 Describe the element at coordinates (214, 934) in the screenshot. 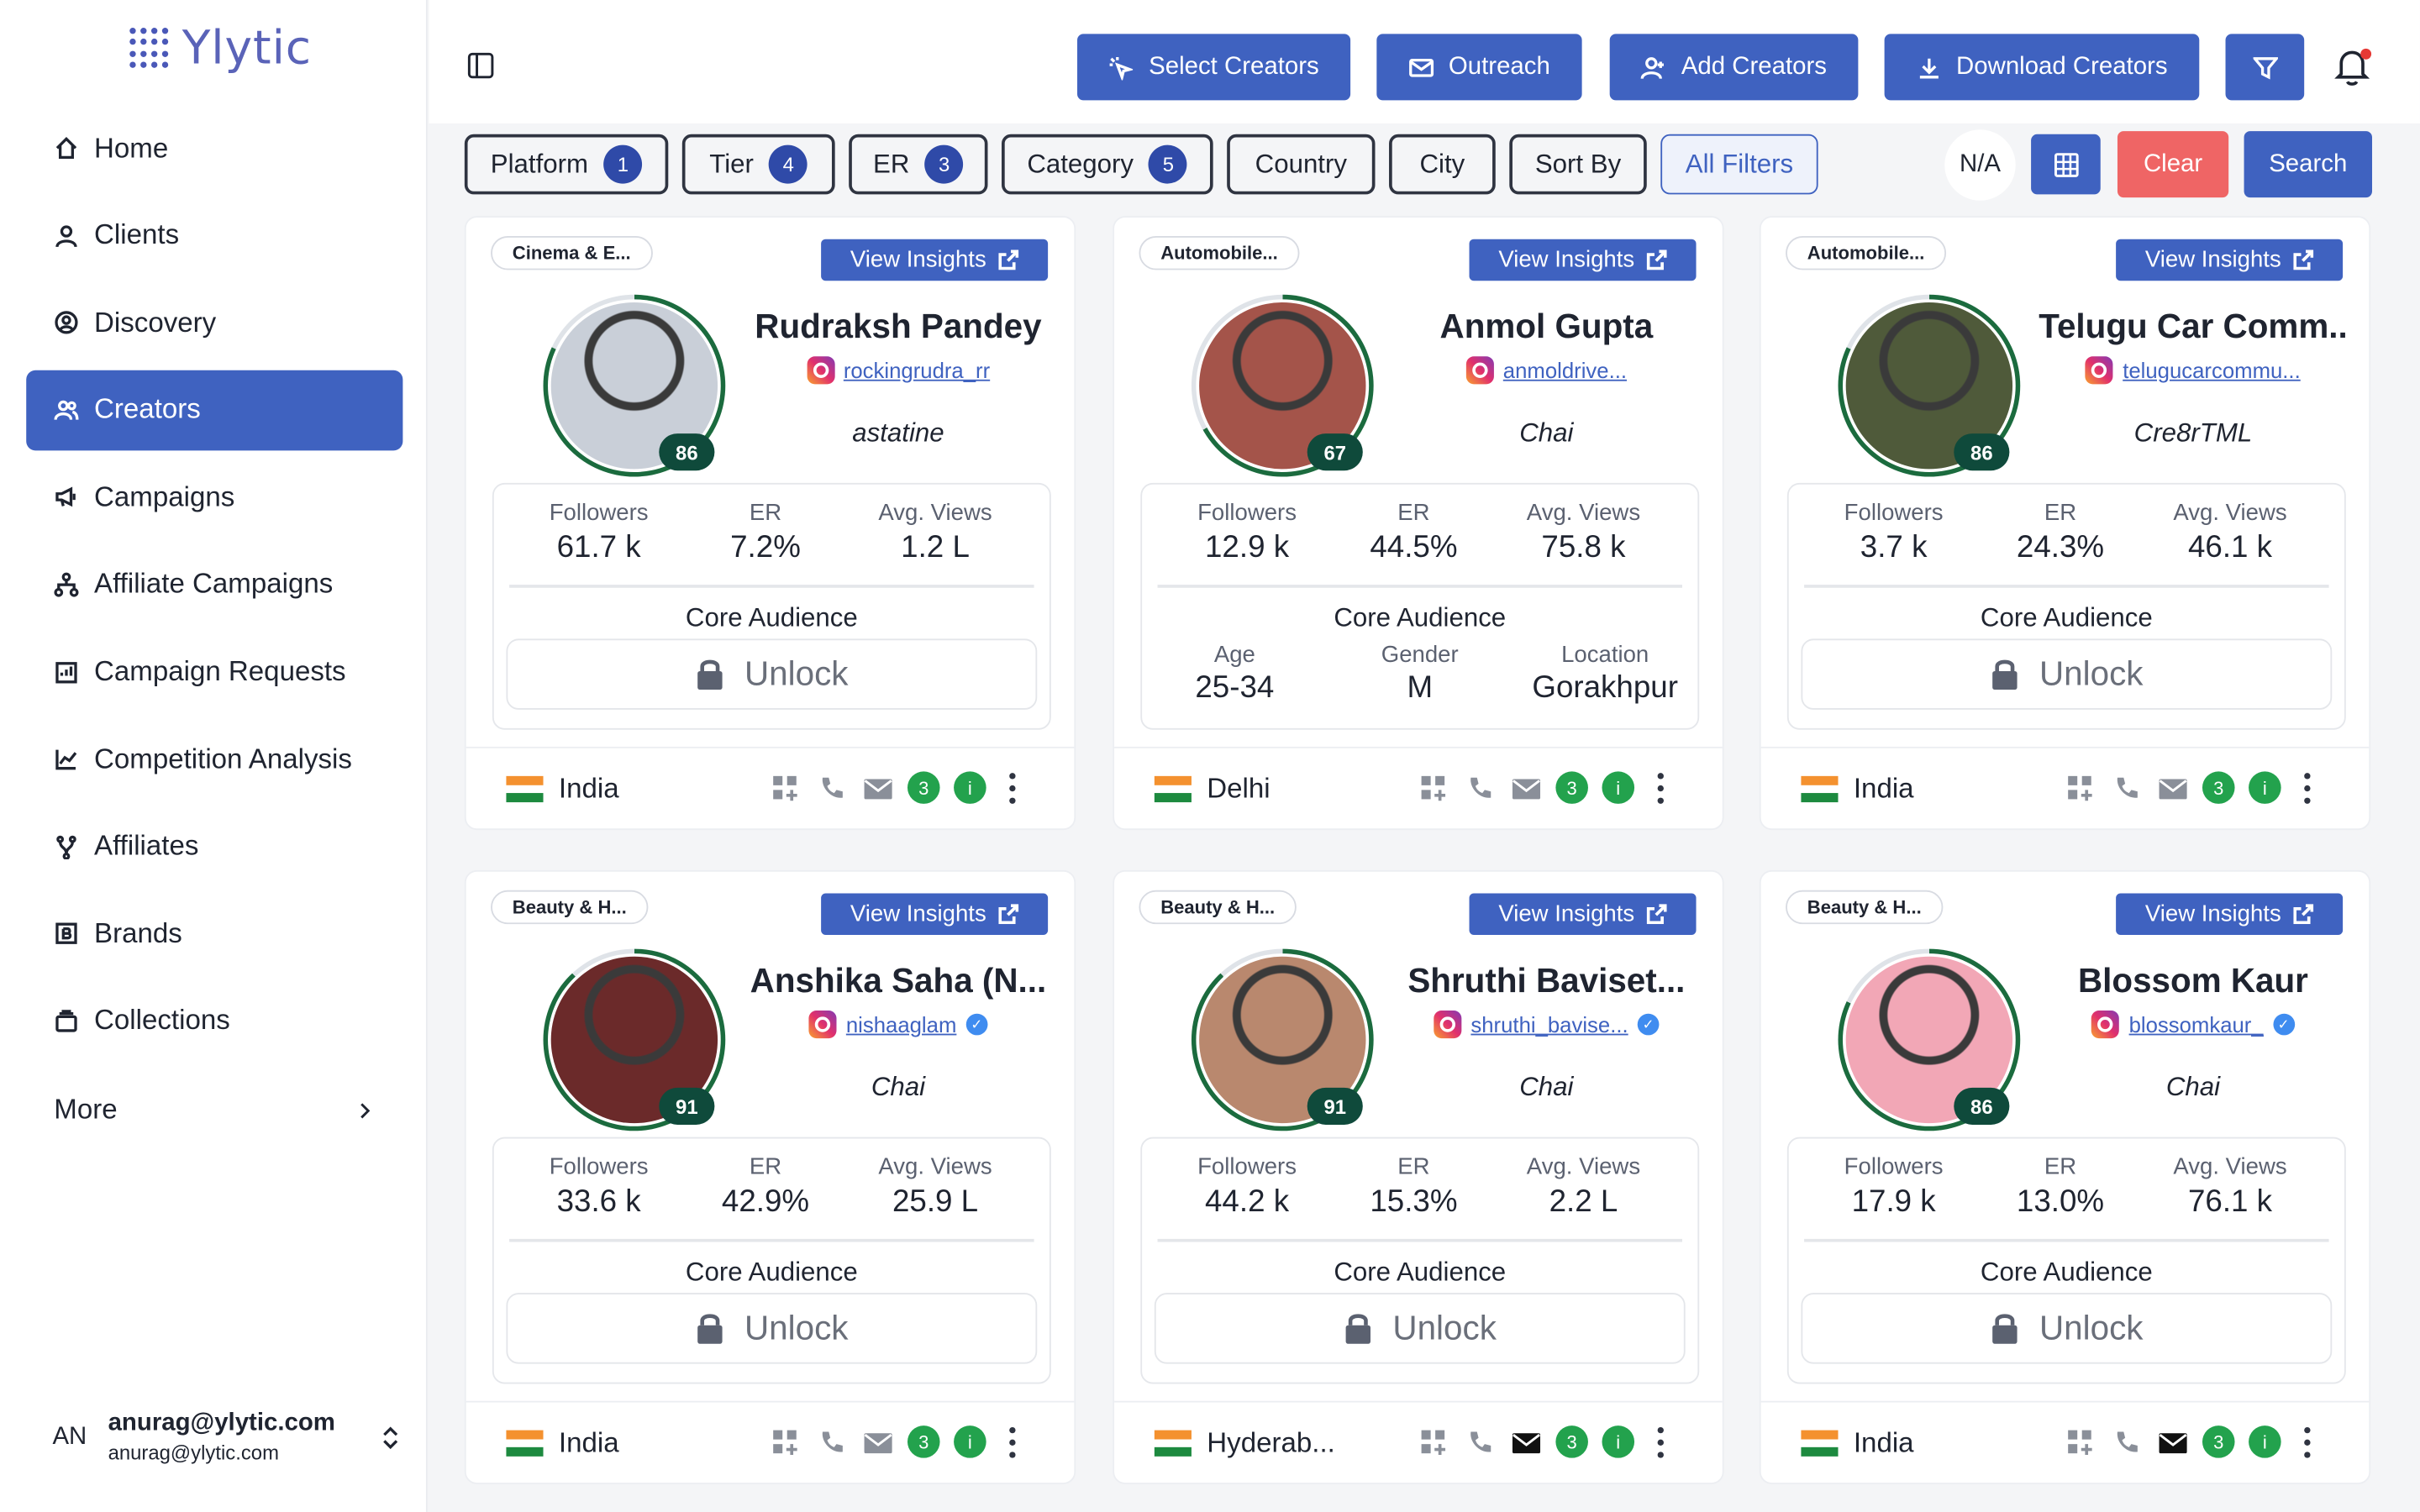

I see `sidebar-item-brands: Brands` at that location.